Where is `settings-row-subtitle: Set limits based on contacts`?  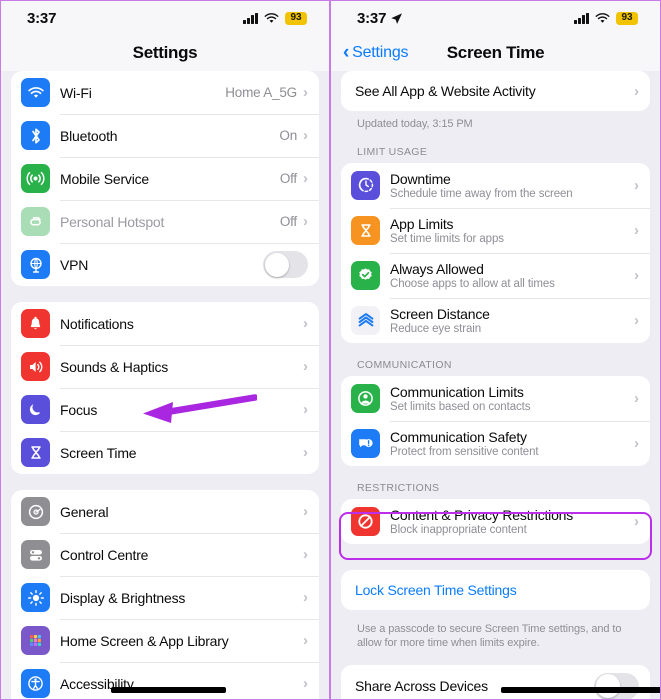 settings-row-subtitle: Set limits based on contacts is located at coordinates (460, 406).